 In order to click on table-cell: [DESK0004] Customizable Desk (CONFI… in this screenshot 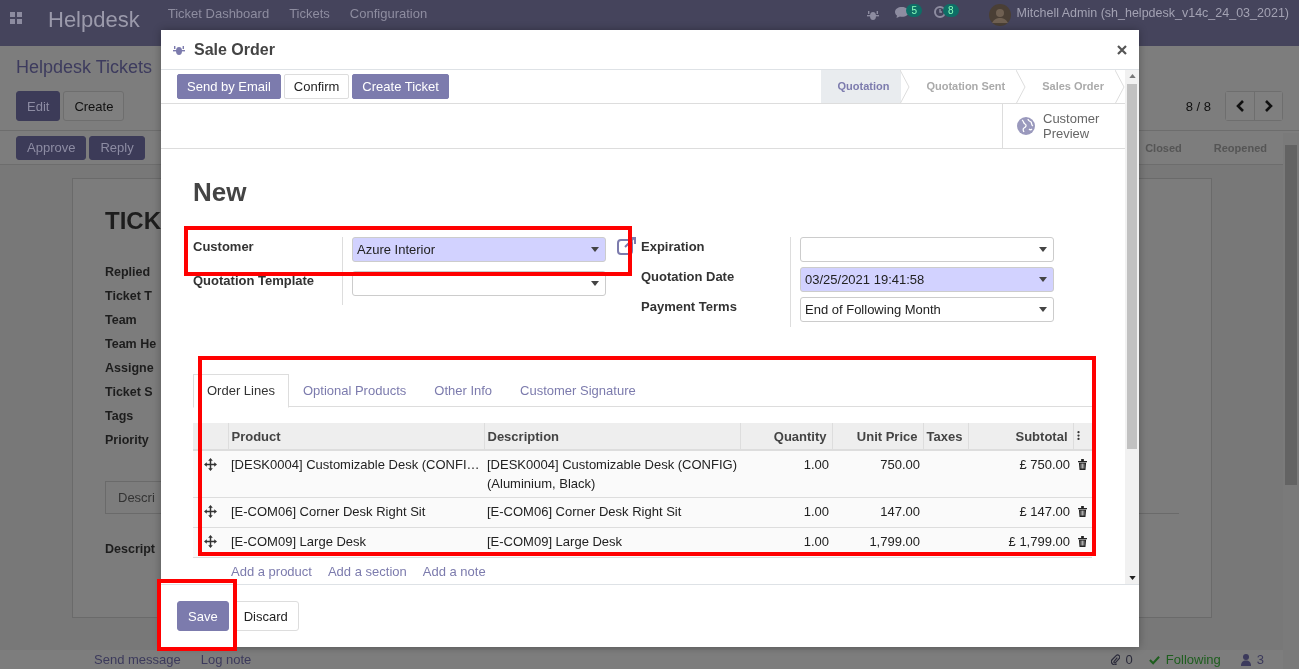, I will do `click(355, 464)`.